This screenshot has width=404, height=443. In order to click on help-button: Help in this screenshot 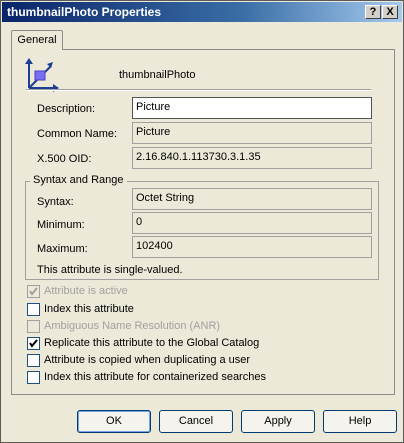, I will do `click(360, 421)`.